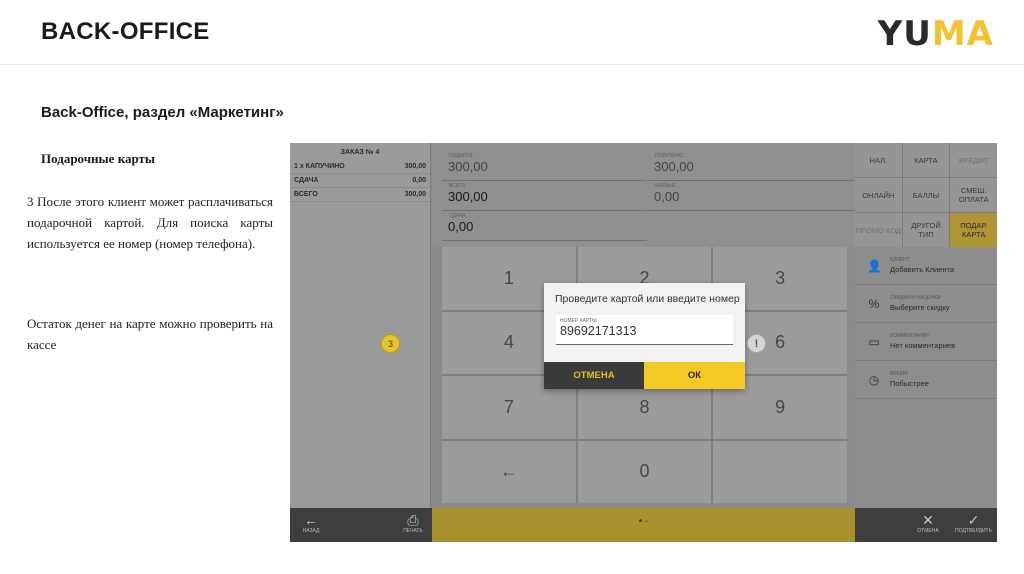 This screenshot has width=1024, height=574. I want to click on receipt-row: 1 x КАПУЧИНО 300,00, so click(360, 167).